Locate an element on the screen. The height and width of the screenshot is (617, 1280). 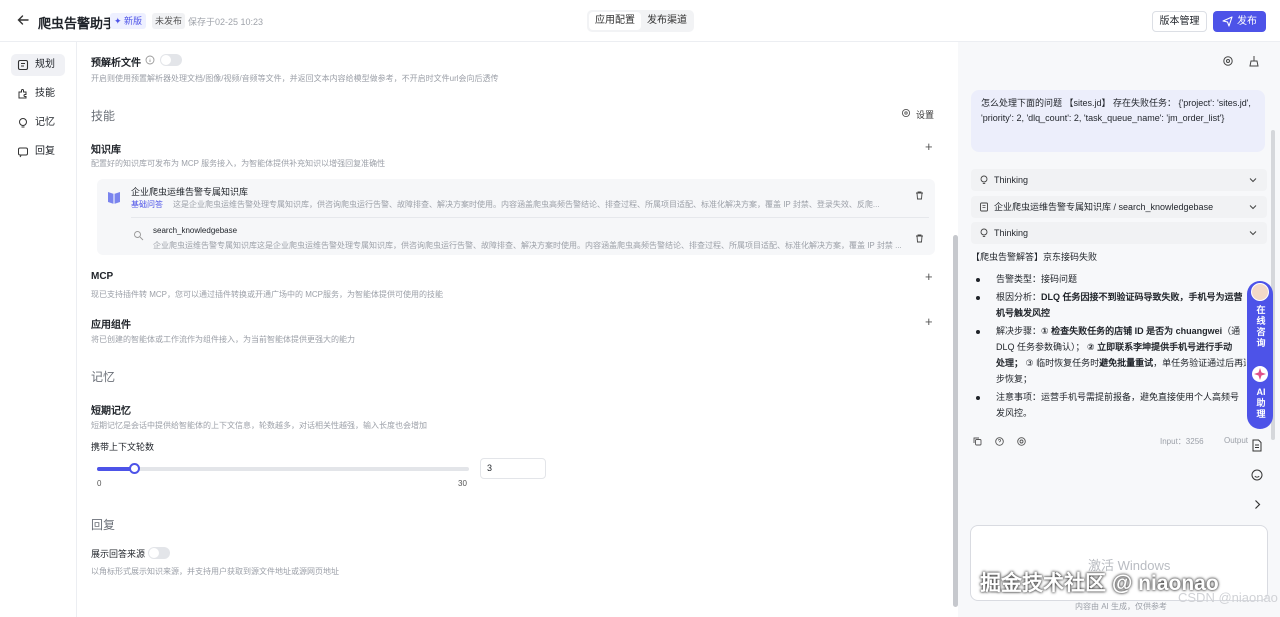
version-management-button: 版本管理 is located at coordinates (1179, 21).